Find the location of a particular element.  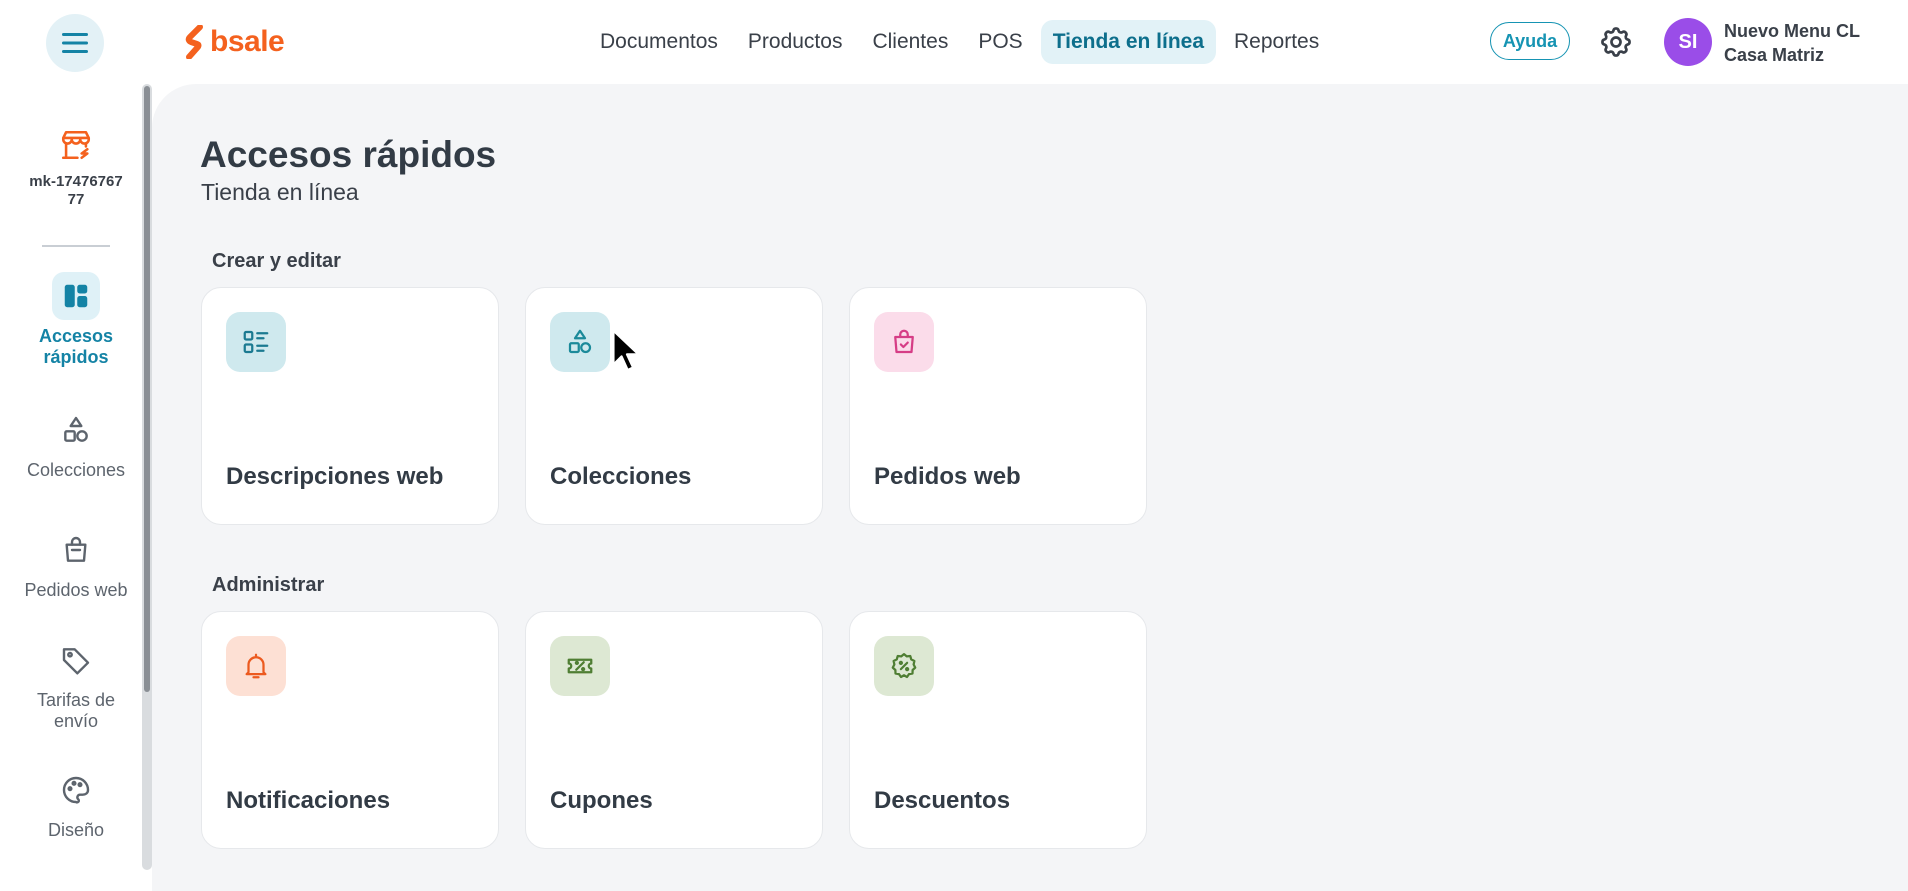

card-label: Pedidos web is located at coordinates (947, 476).